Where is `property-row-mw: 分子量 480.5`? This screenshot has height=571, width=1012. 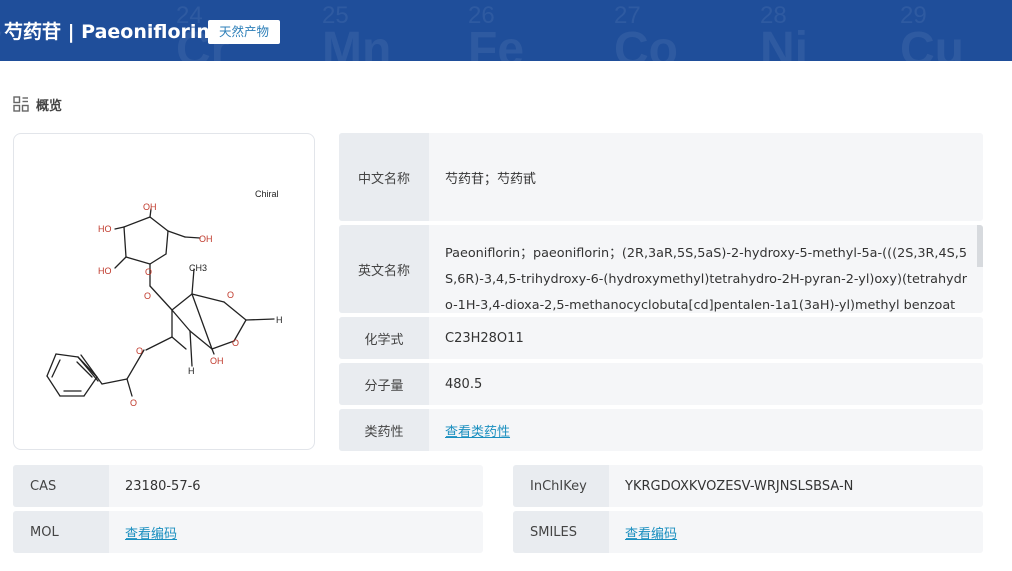 property-row-mw: 分子量 480.5 is located at coordinates (661, 384).